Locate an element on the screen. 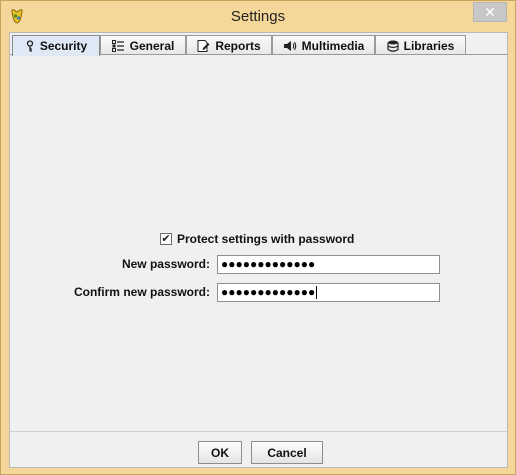 Image resolution: width=516 pixels, height=475 pixels. title-bar: Settings ✕ is located at coordinates (258, 16).